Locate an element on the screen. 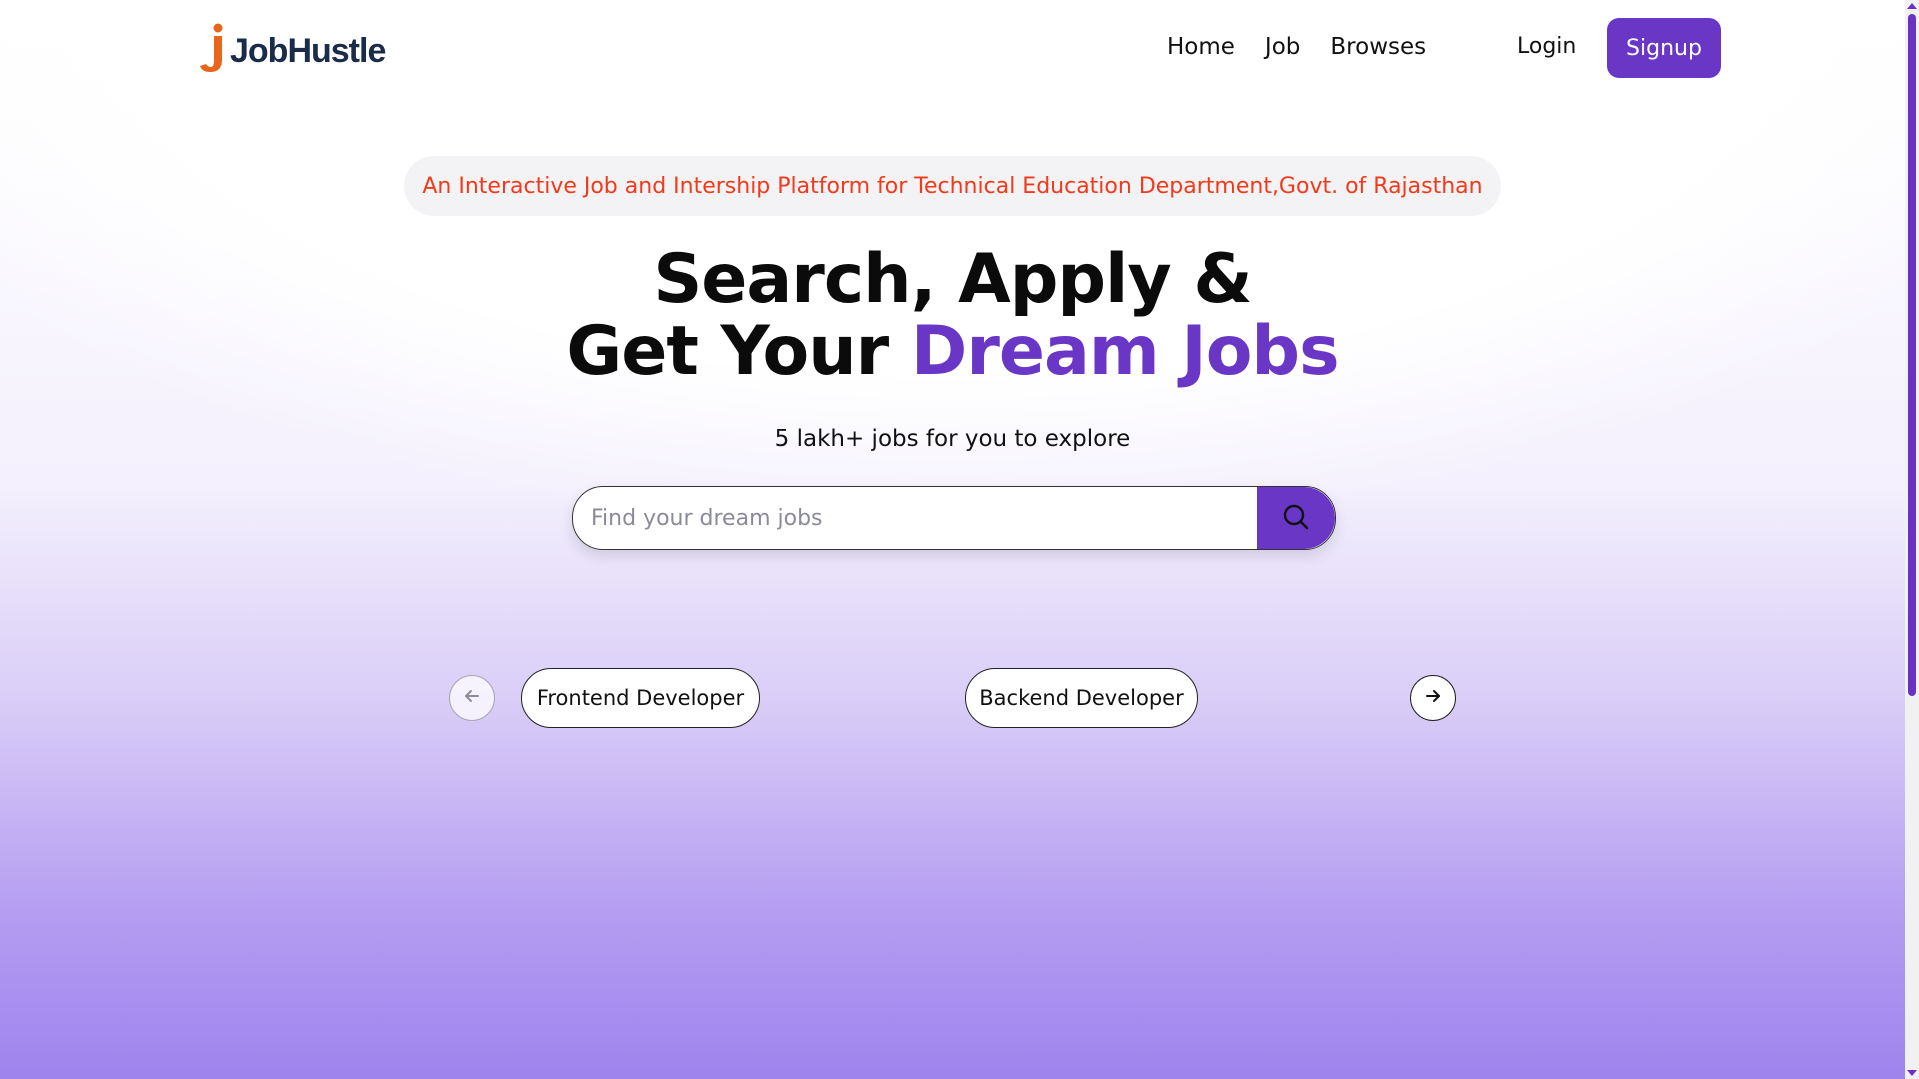  page-scrollbar is located at coordinates (1912, 539).